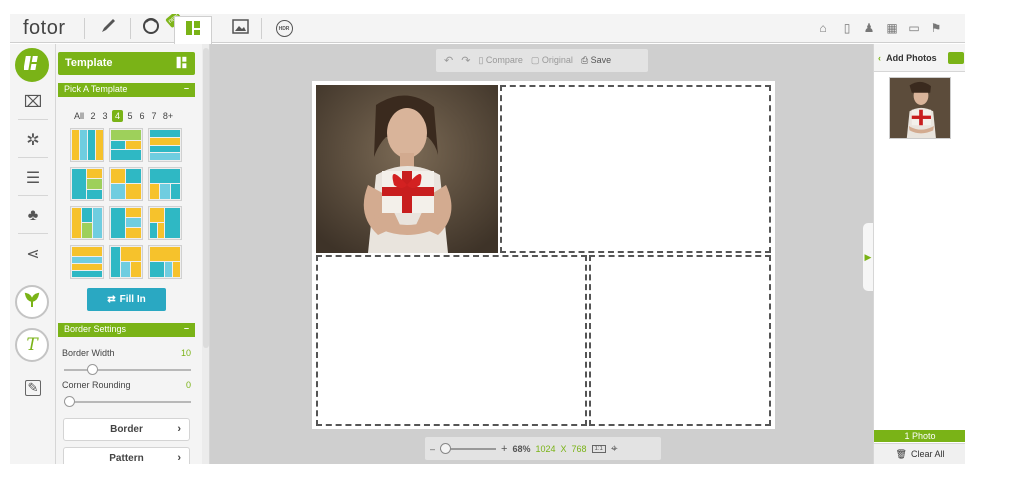 This screenshot has height=488, width=1024. I want to click on count-4: 4, so click(117, 116).